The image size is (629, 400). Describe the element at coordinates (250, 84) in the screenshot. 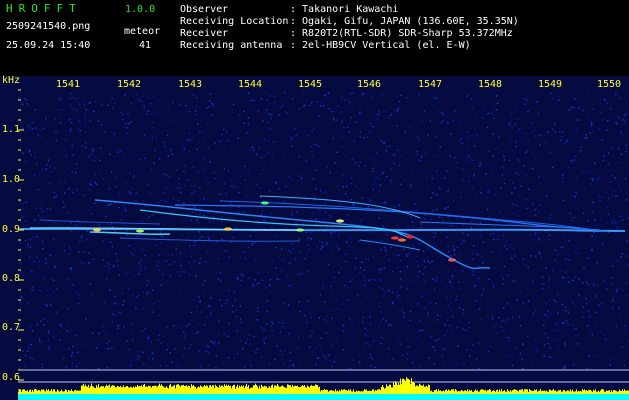

I see `x-tick-1544: 1544` at that location.